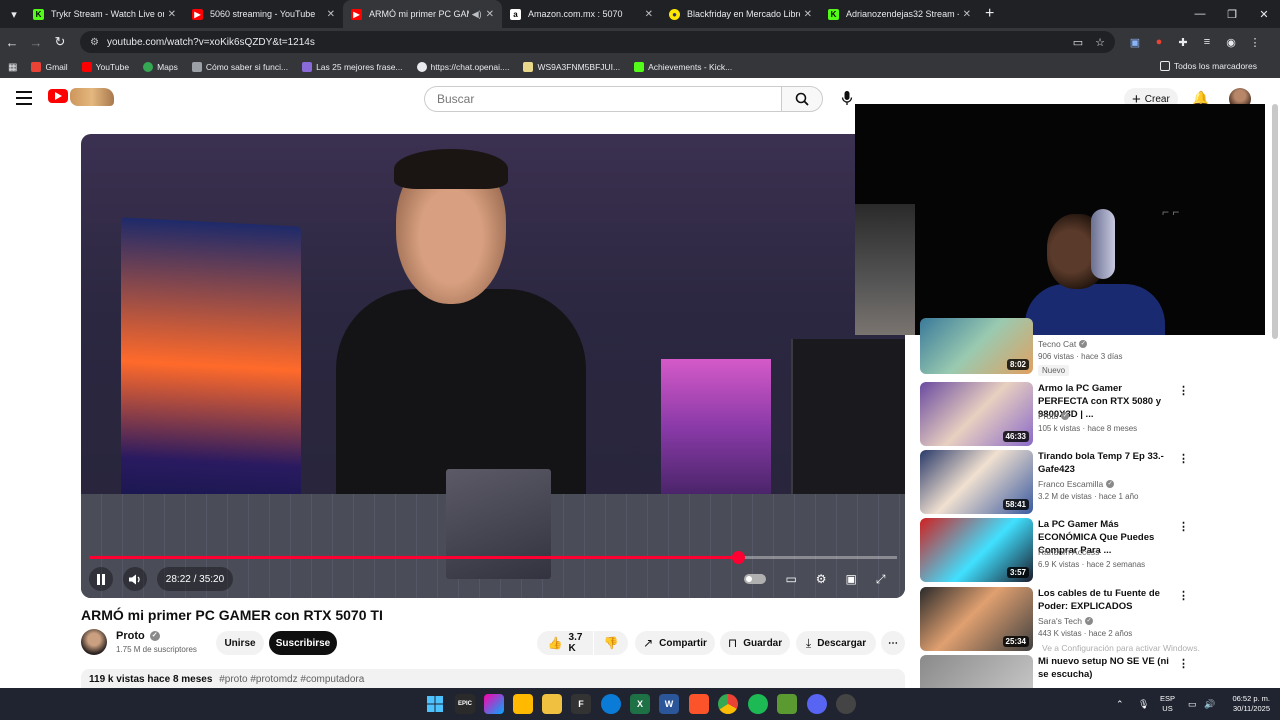  Describe the element at coordinates (1100, 42) in the screenshot. I see `bookmark-star-icon: ☆` at that location.